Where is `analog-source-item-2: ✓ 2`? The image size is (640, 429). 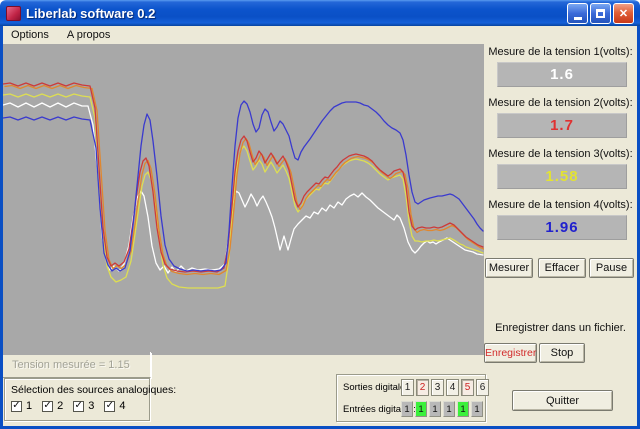
analog-source-item-2: ✓ 2 is located at coordinates (52, 406).